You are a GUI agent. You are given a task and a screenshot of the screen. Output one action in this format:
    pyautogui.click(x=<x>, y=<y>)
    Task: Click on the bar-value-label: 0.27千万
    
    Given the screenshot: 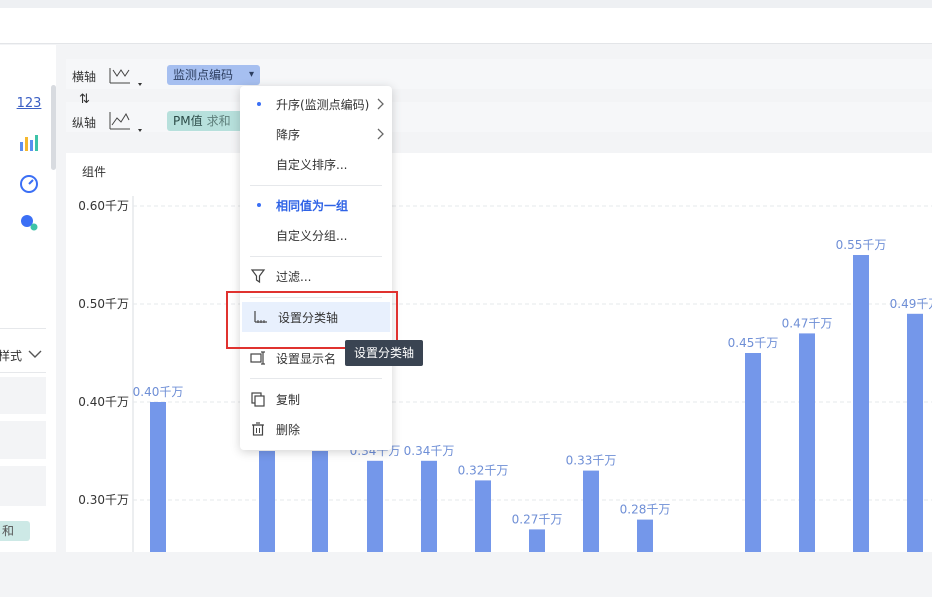 What is the action you would take?
    pyautogui.click(x=537, y=519)
    